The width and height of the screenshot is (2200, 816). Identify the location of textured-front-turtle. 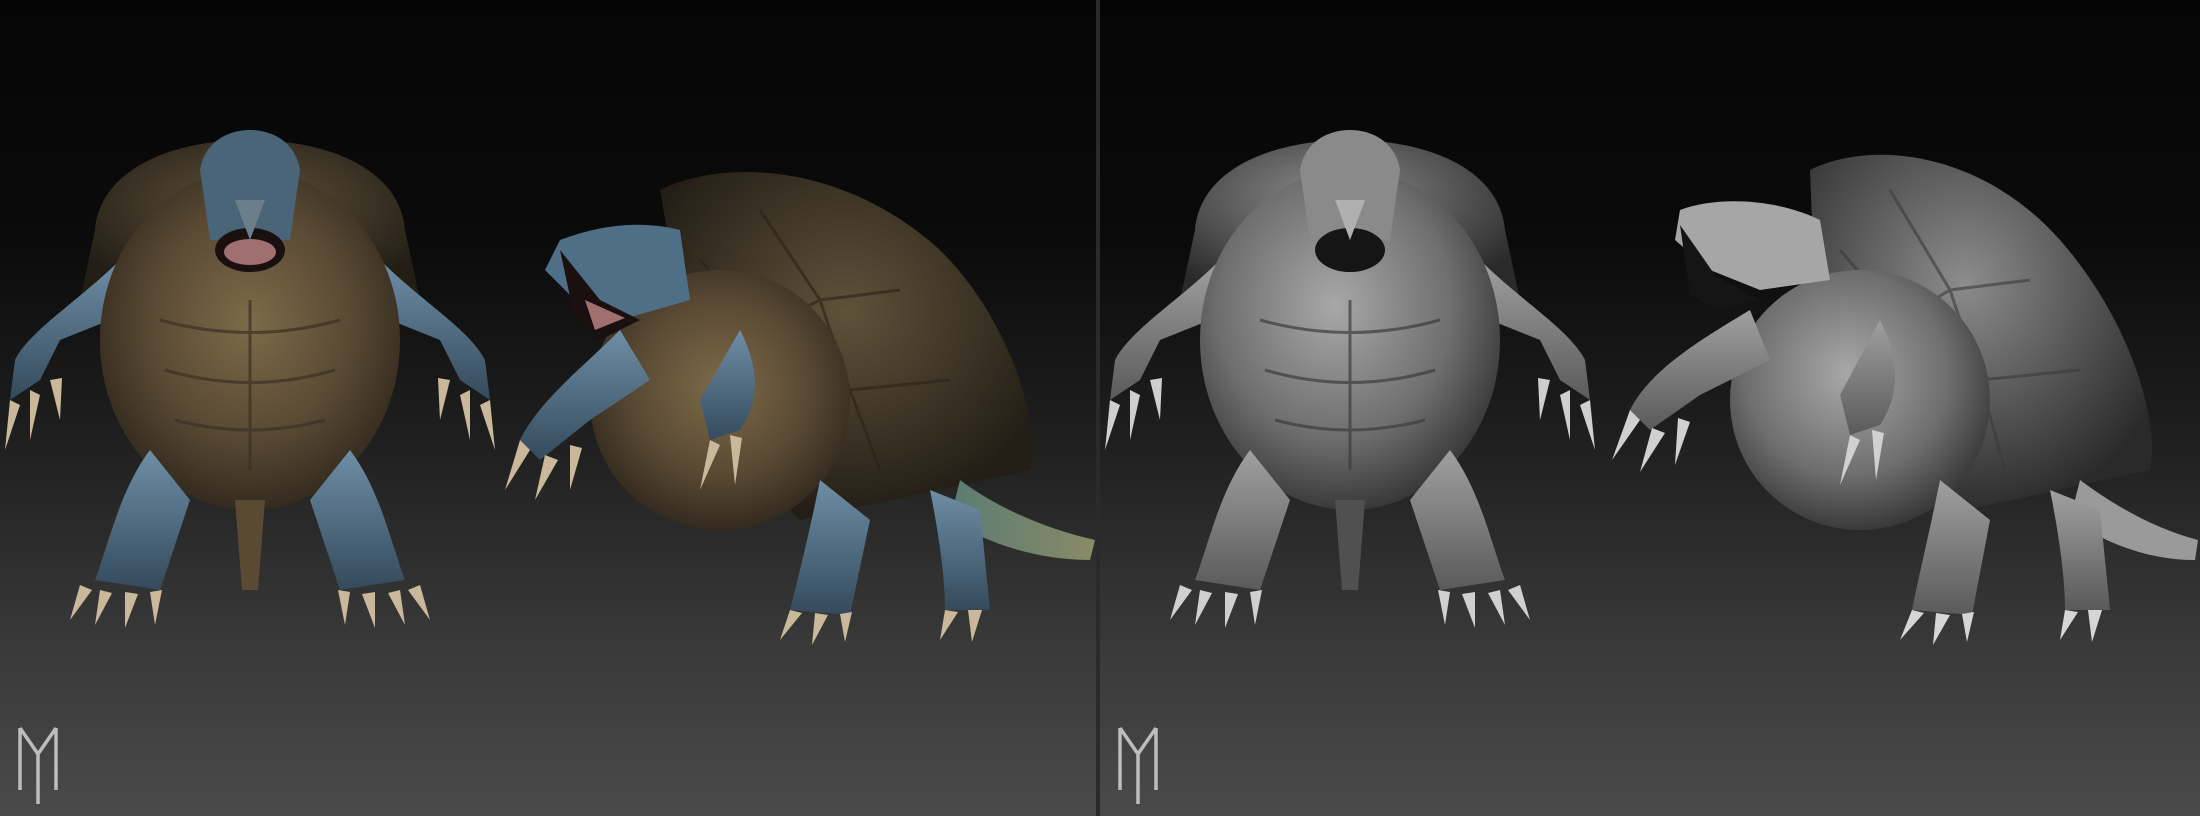
(250, 379).